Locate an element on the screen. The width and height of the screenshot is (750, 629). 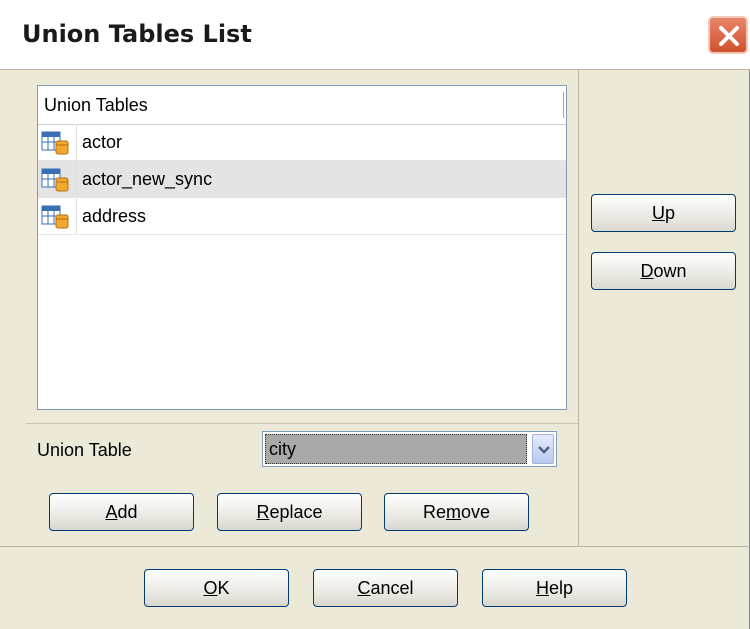
cancel-label-rest: ancel is located at coordinates (392, 588).